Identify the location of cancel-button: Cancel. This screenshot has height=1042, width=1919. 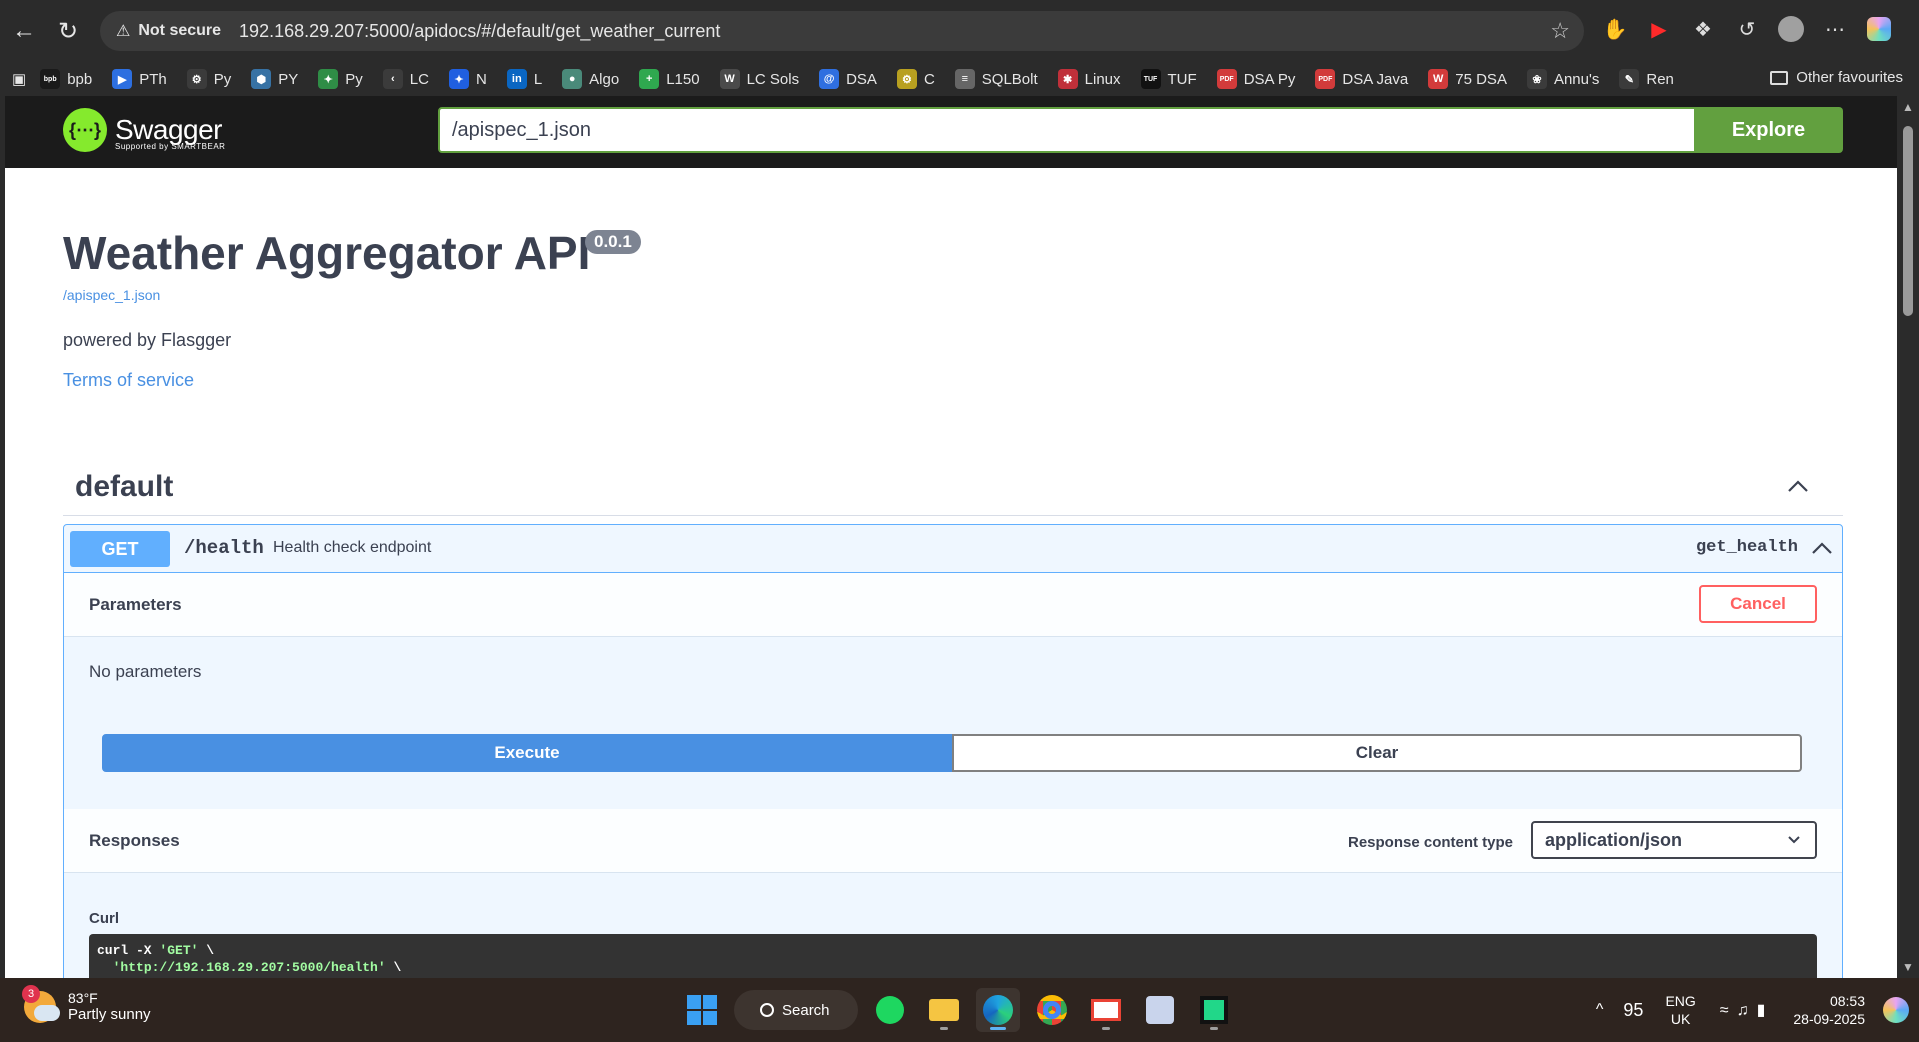
(1758, 604).